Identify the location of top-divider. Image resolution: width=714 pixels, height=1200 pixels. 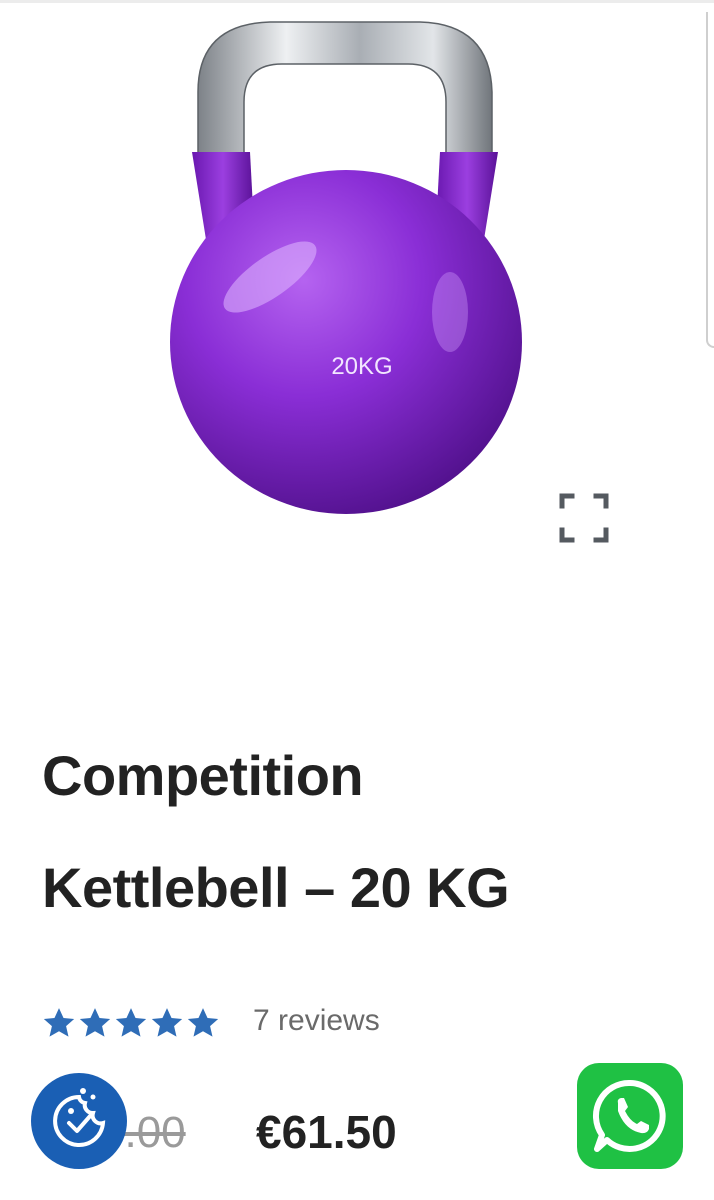
(357, 1).